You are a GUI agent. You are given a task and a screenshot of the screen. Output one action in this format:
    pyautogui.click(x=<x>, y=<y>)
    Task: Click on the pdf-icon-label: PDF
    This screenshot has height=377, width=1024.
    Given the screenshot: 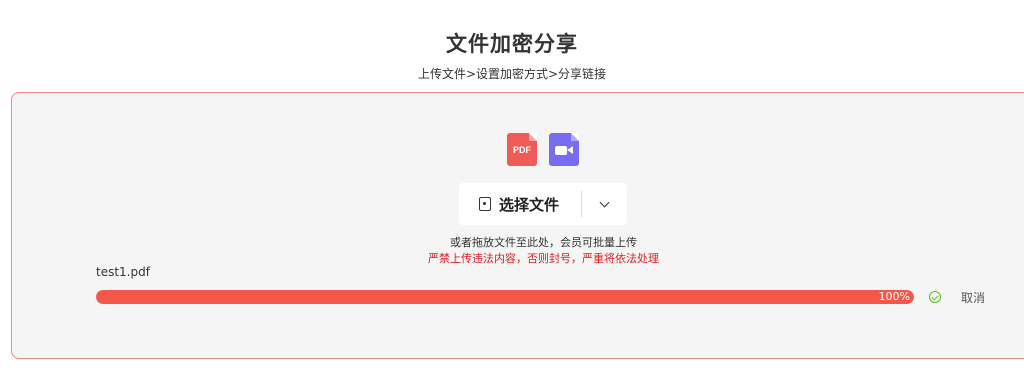 What is the action you would take?
    pyautogui.click(x=522, y=150)
    